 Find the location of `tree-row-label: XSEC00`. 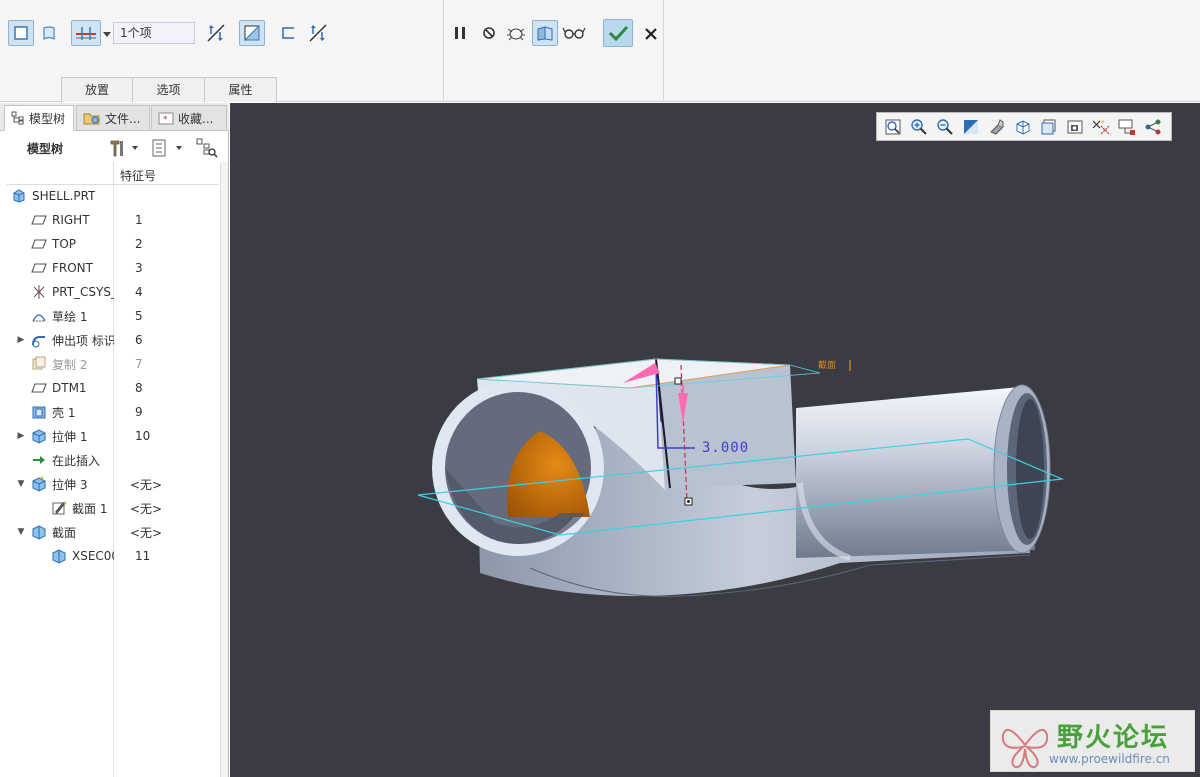

tree-row-label: XSEC00 is located at coordinates (93, 556).